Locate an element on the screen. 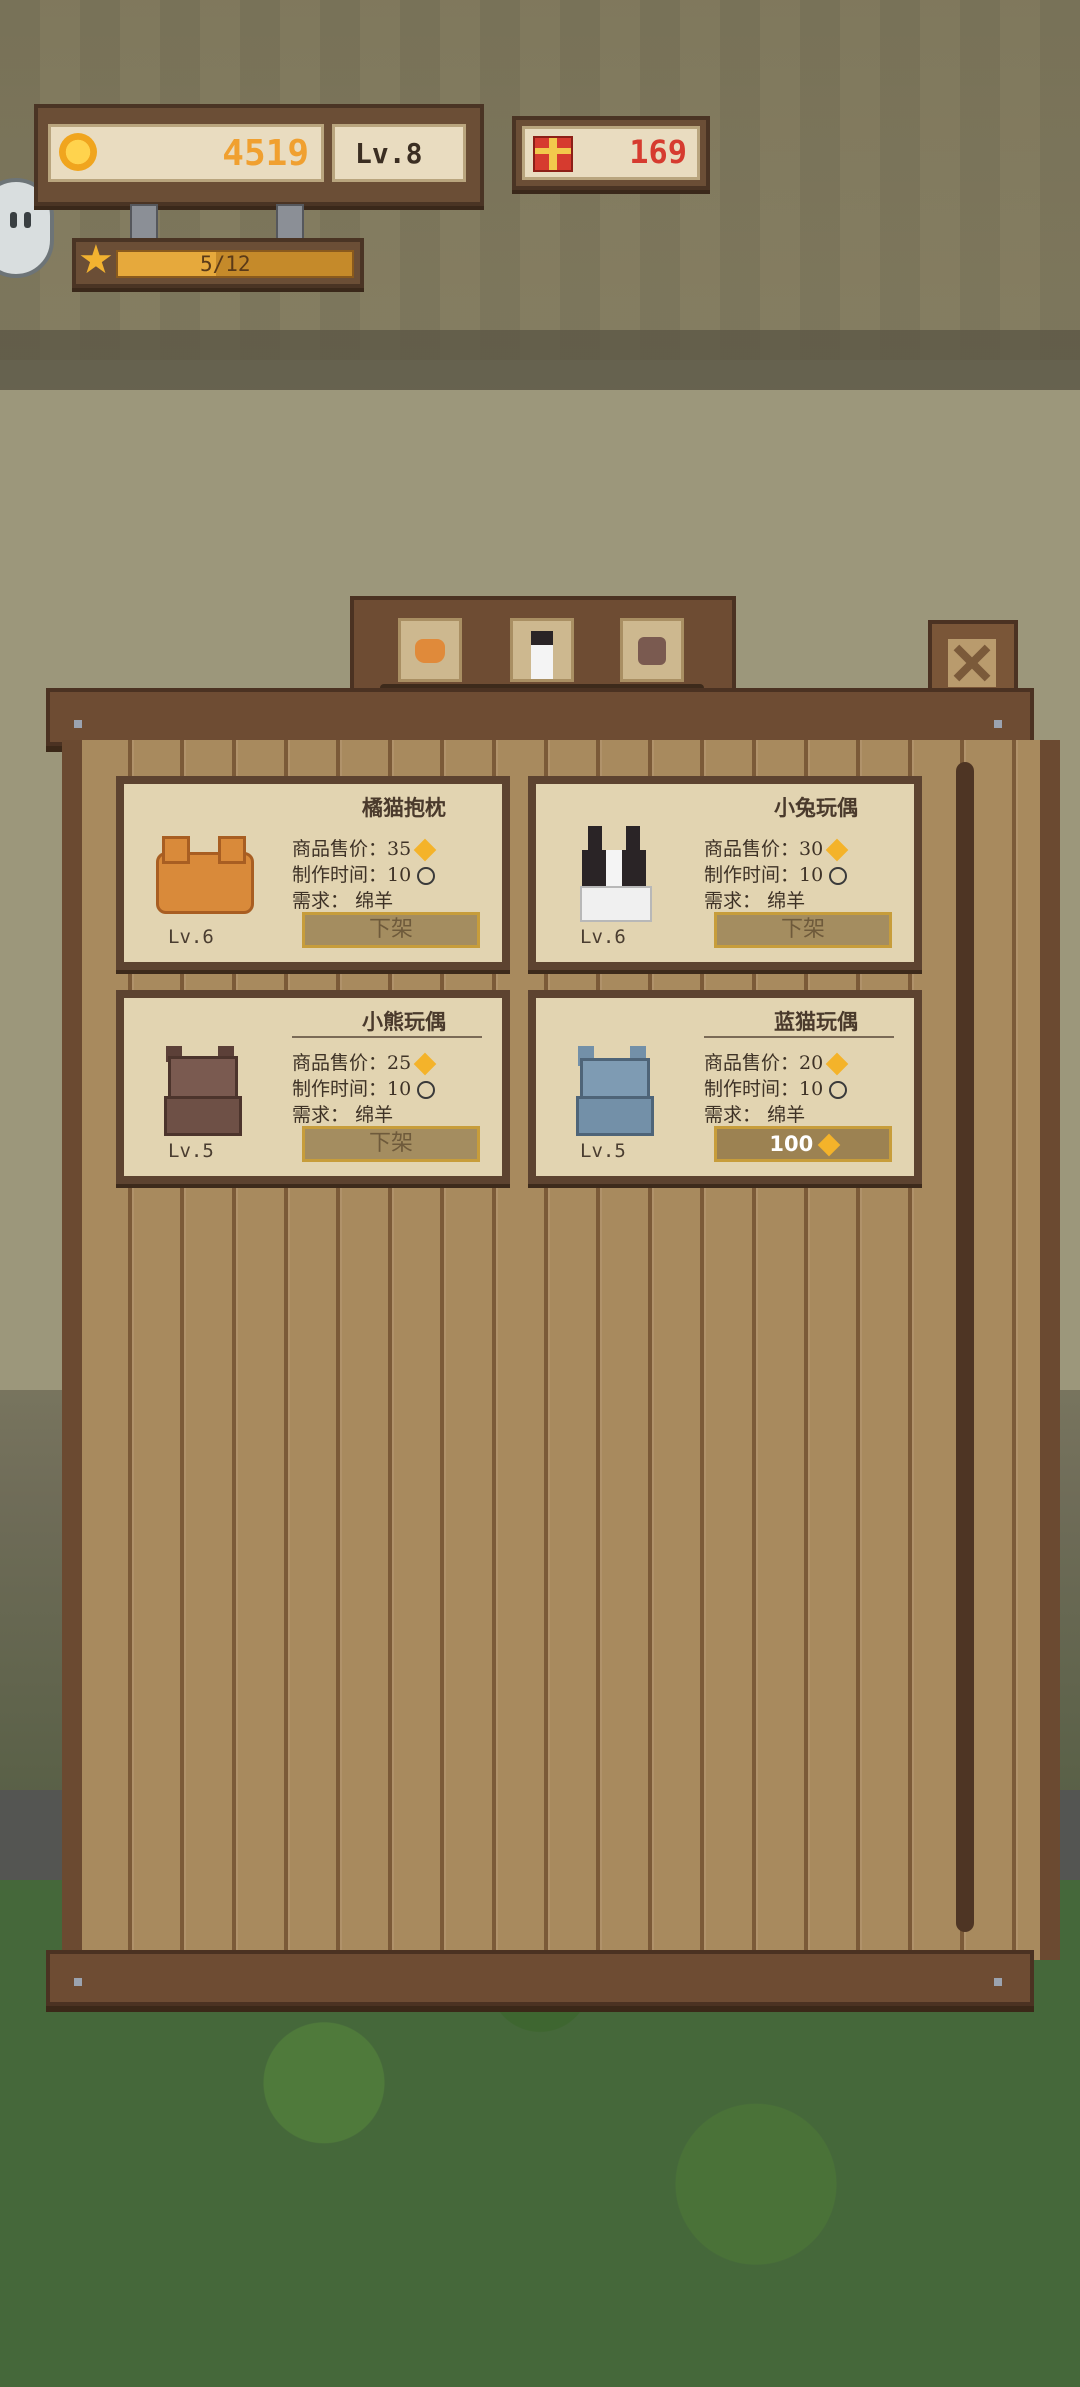  item-price-row: 商品售价：35 is located at coordinates (364, 848).